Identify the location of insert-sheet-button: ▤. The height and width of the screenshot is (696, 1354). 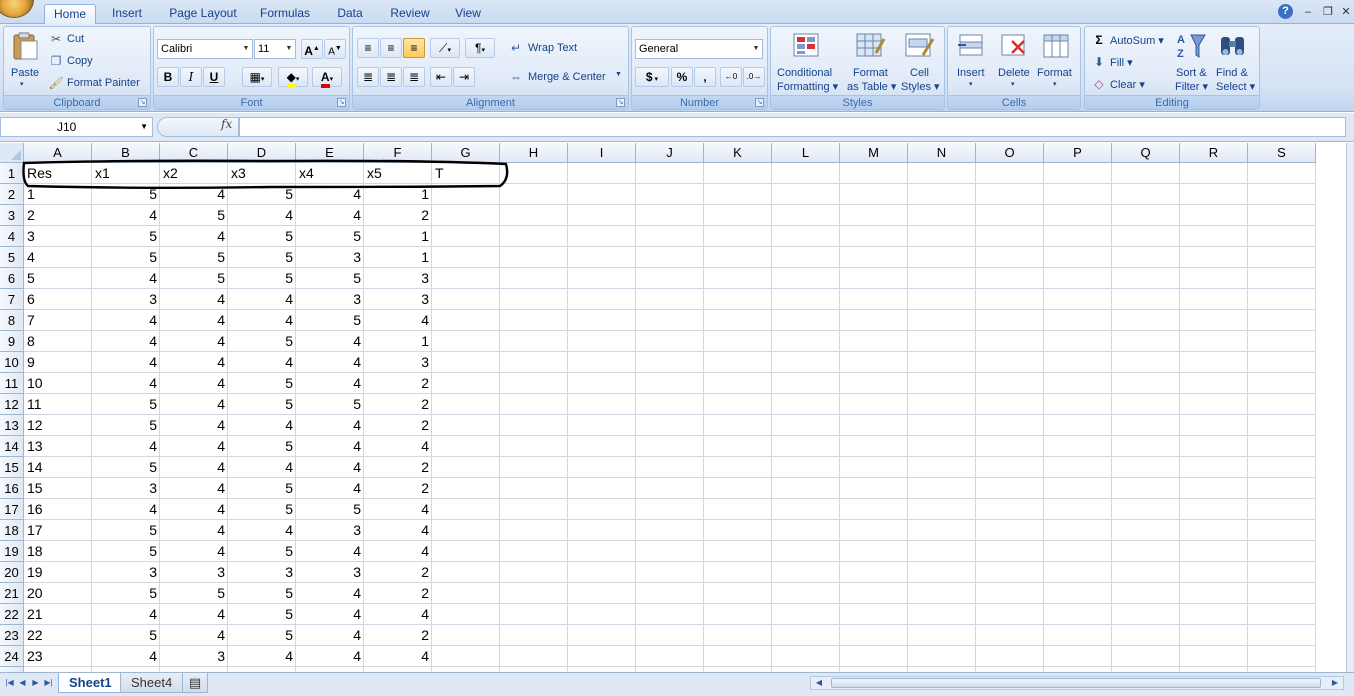
(195, 683).